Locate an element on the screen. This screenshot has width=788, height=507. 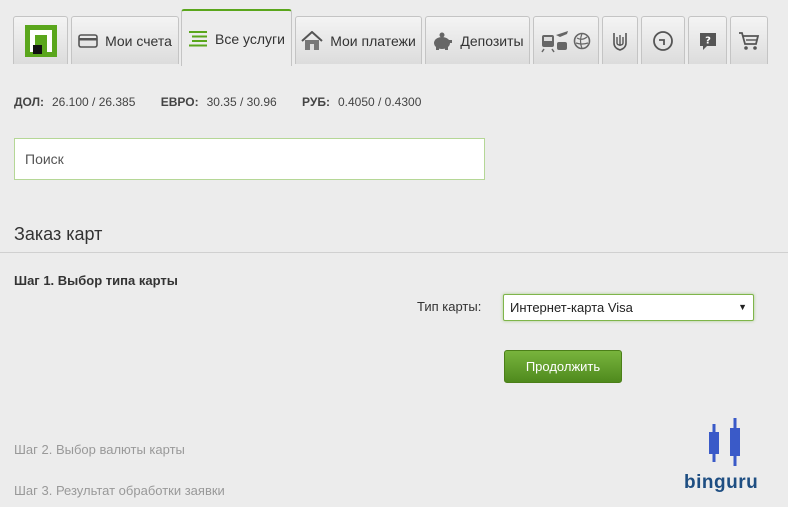
card-type-value: Интернет-карта Visa is located at coordinates (571, 307).